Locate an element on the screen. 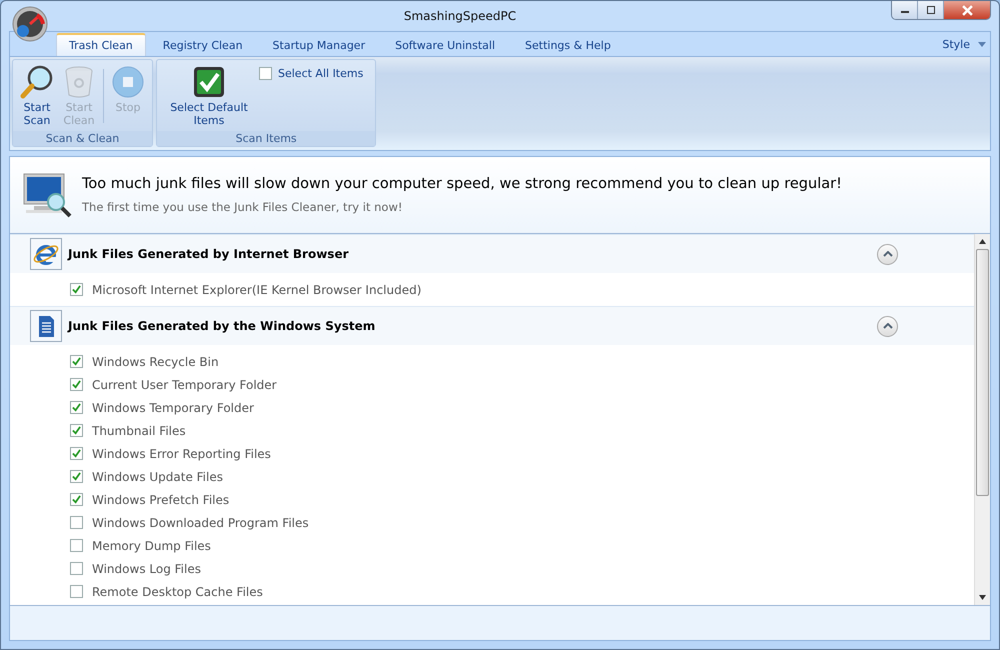 Image resolution: width=1000 pixels, height=650 pixels. checkbox-label: Windows Log Files is located at coordinates (146, 569).